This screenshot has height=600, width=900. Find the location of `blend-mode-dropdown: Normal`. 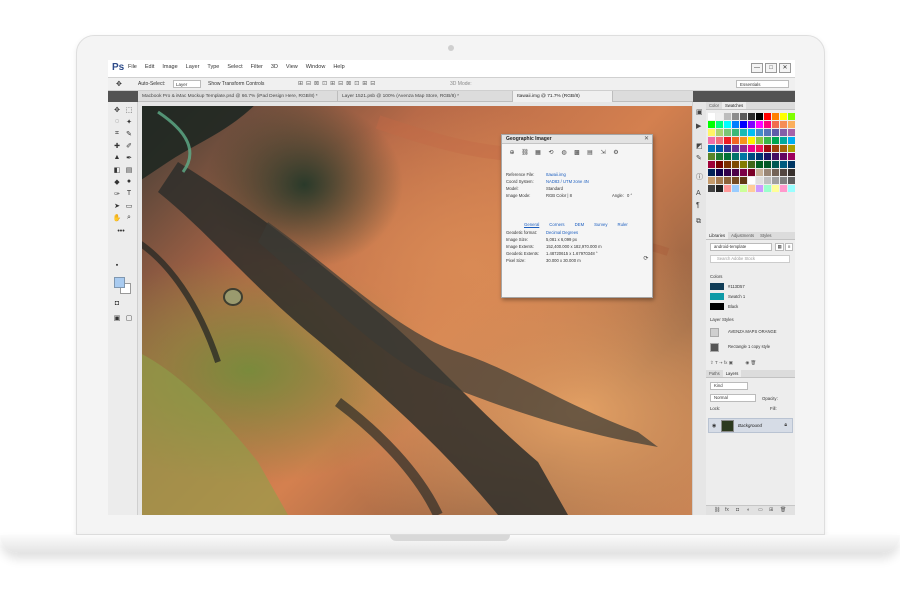

blend-mode-dropdown: Normal is located at coordinates (733, 398).